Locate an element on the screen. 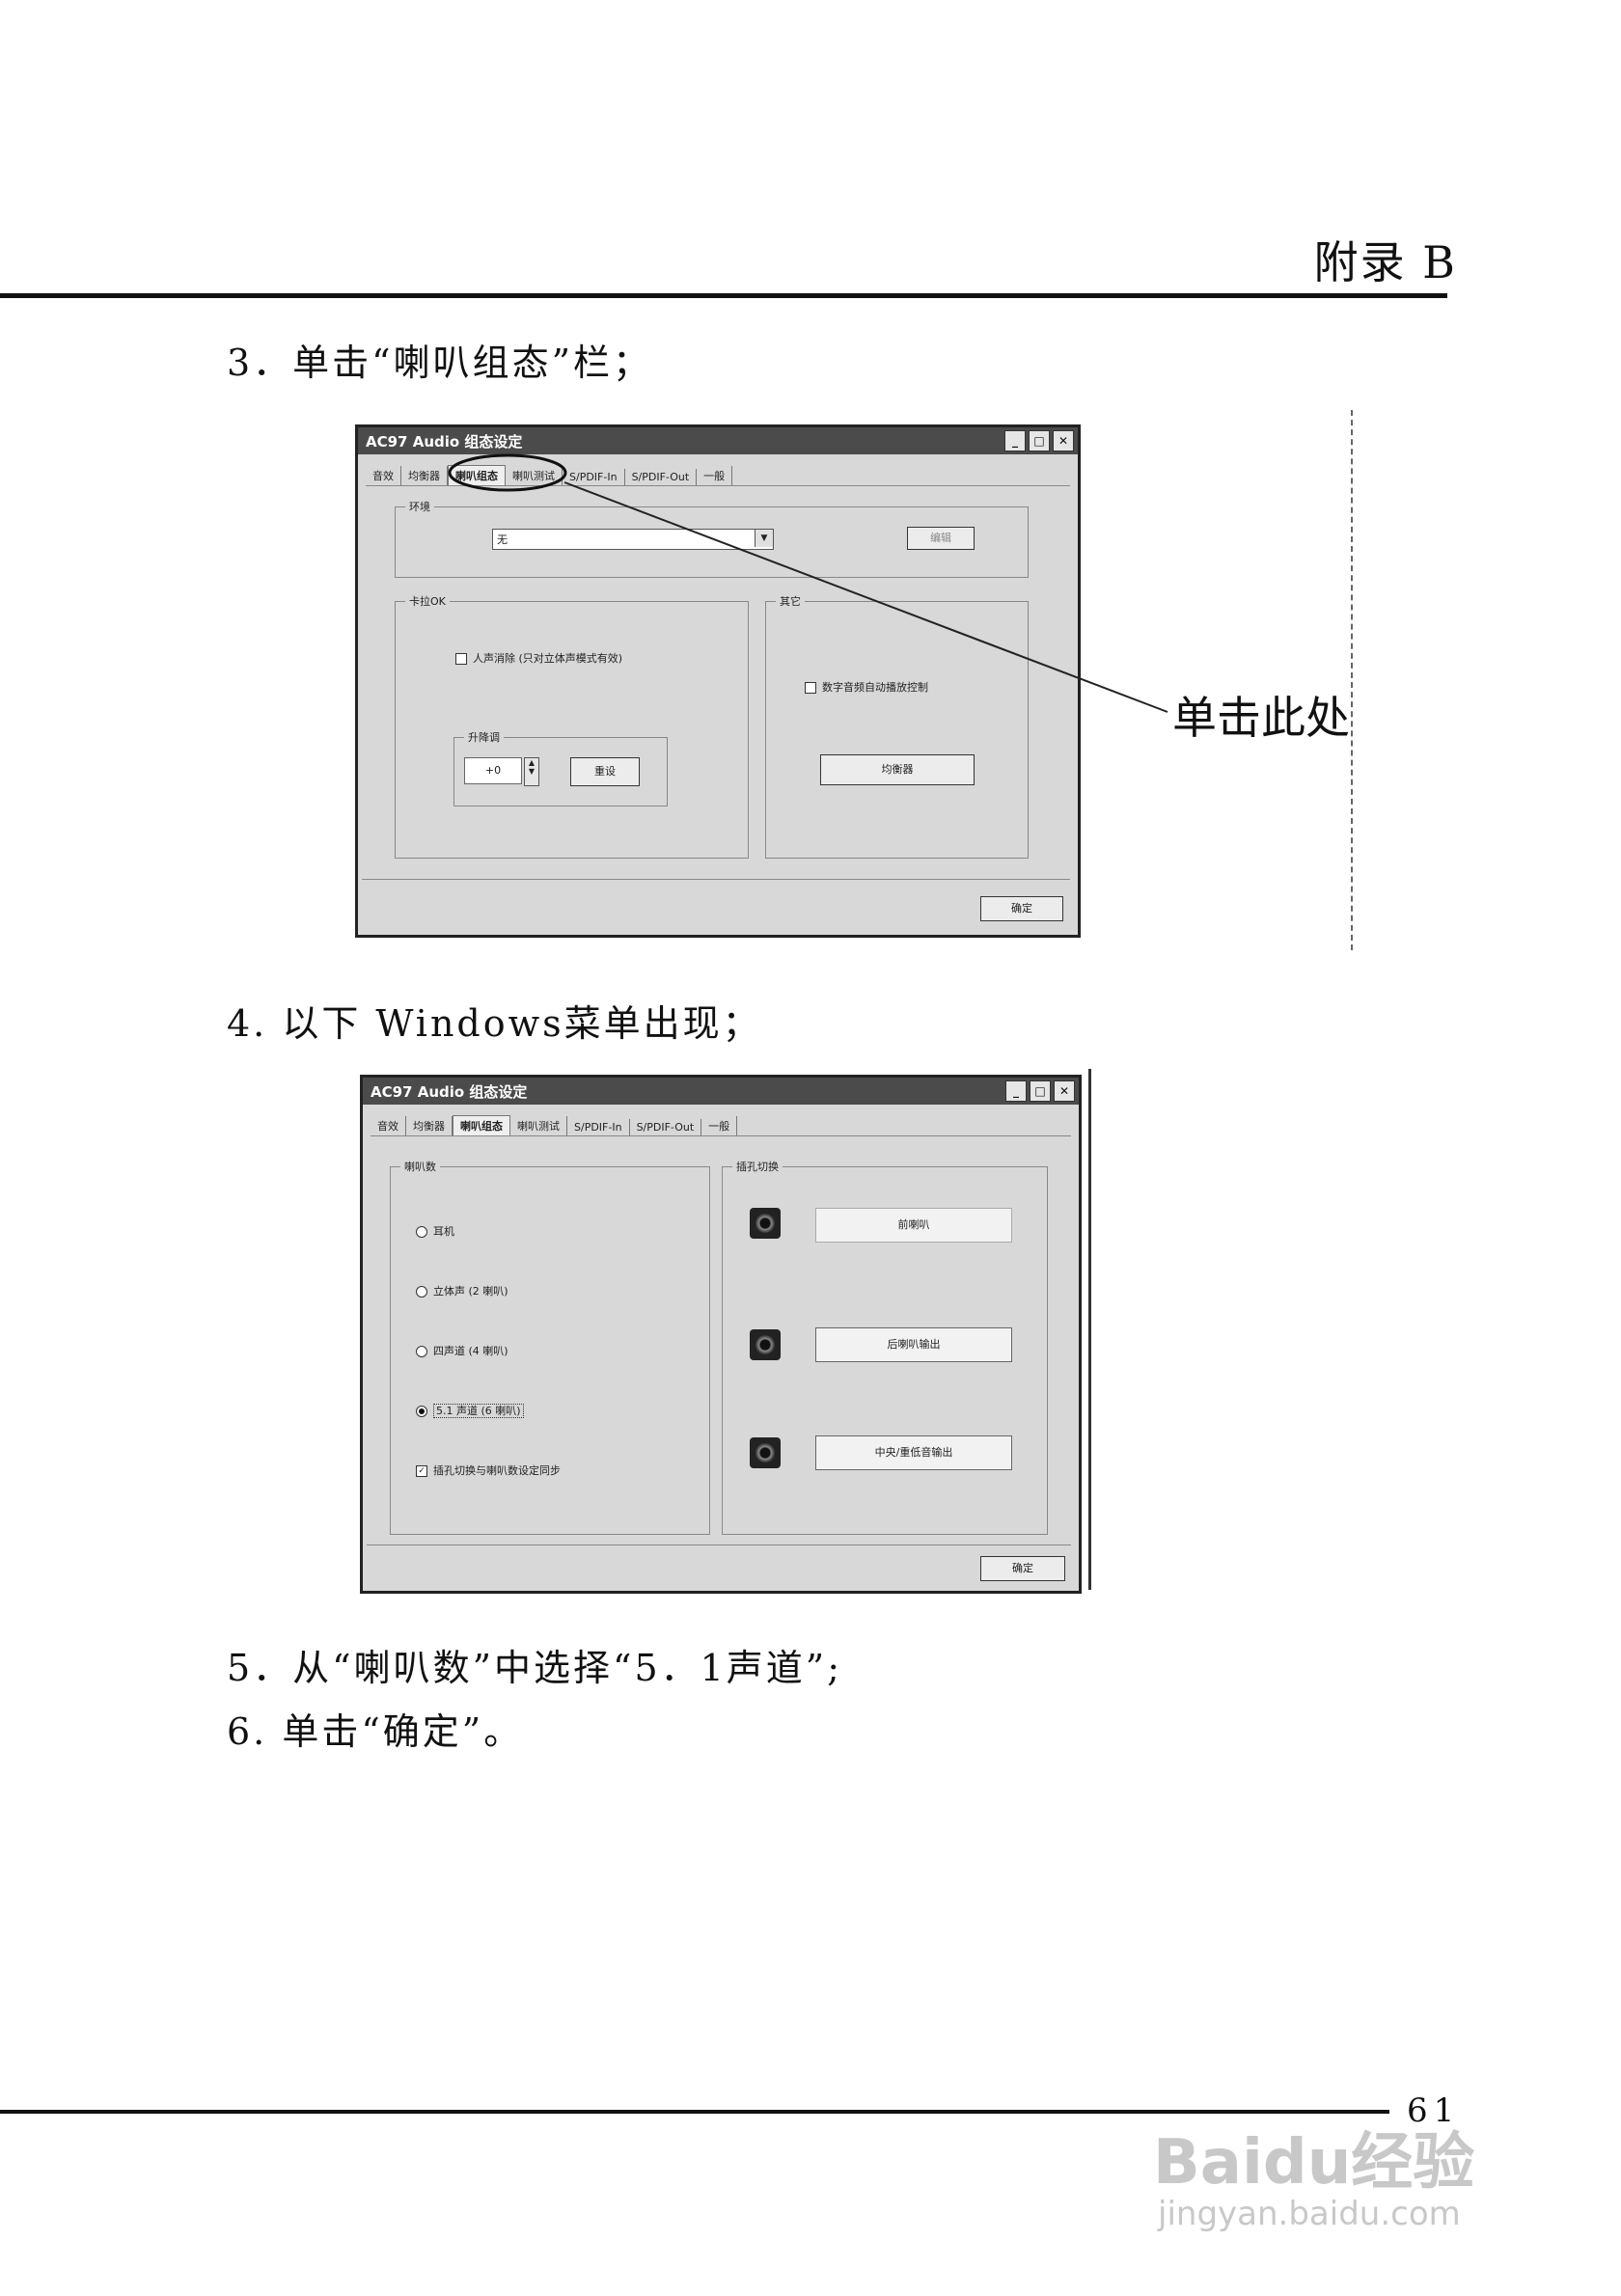  jack-center-icon is located at coordinates (766, 1453).